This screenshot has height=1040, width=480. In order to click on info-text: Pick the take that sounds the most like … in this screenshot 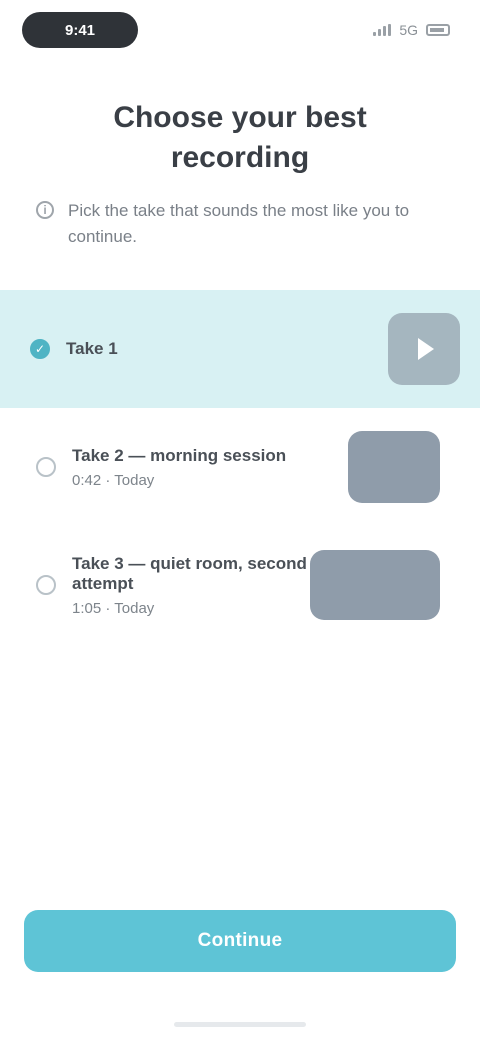, I will do `click(239, 223)`.